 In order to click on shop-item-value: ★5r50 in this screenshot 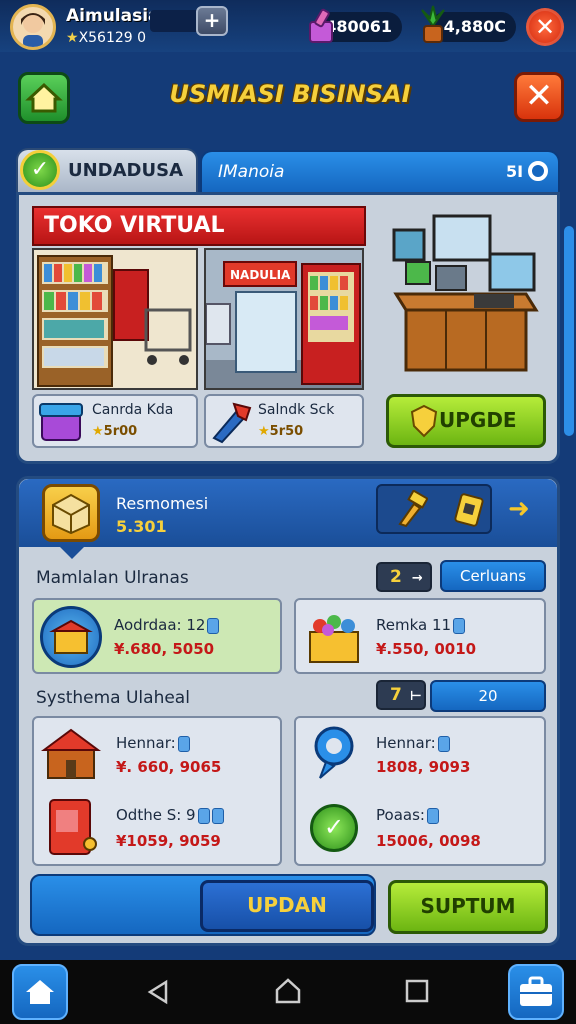, I will do `click(280, 431)`.